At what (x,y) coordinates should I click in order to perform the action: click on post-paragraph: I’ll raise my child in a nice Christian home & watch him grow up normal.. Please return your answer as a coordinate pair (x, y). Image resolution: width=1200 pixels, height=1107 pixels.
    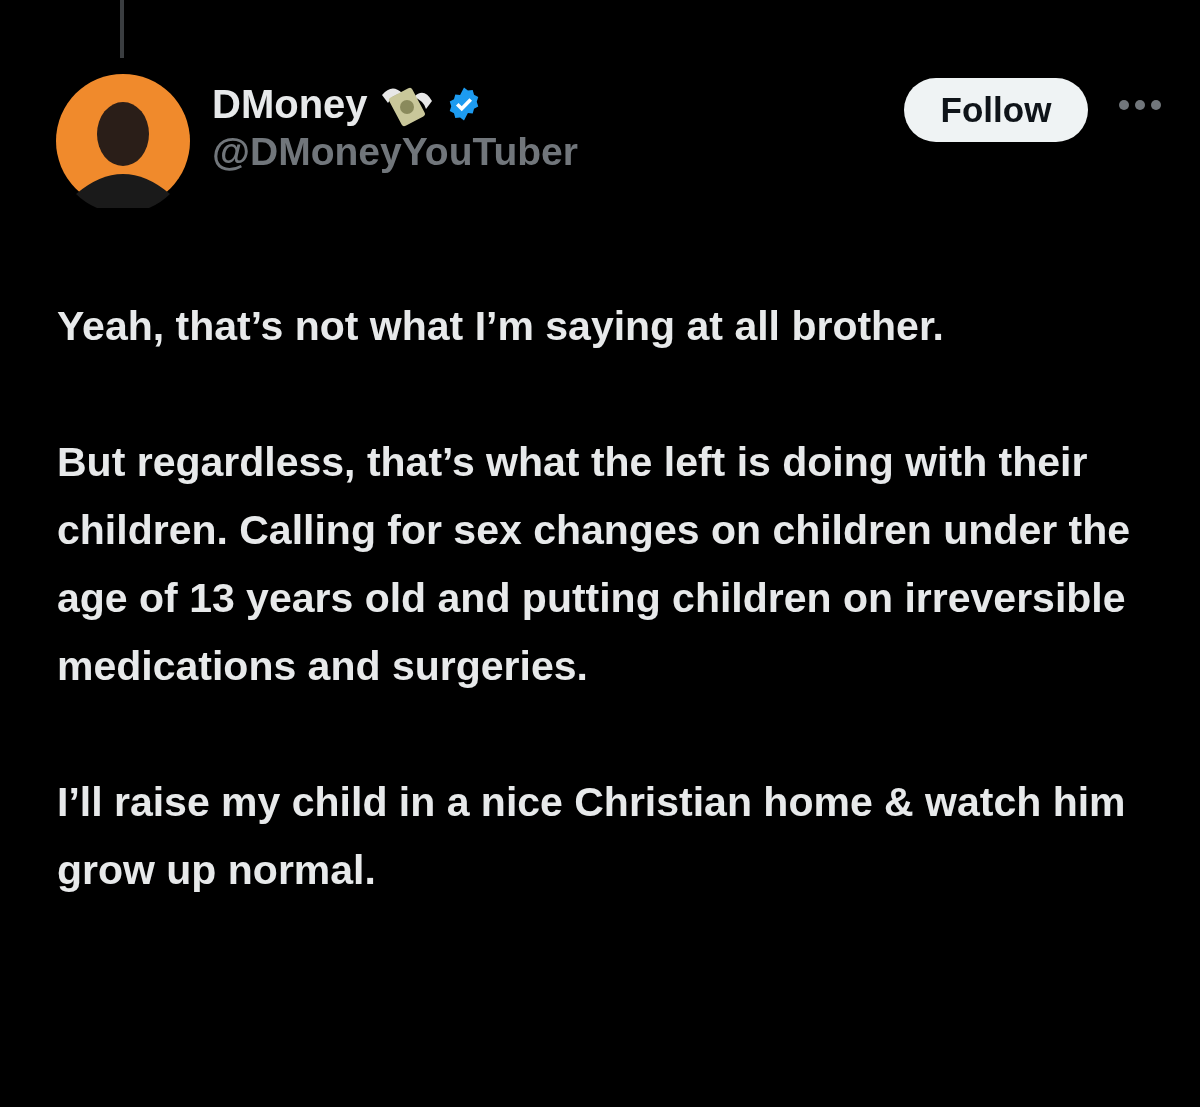
    Looking at the image, I should click on (592, 836).